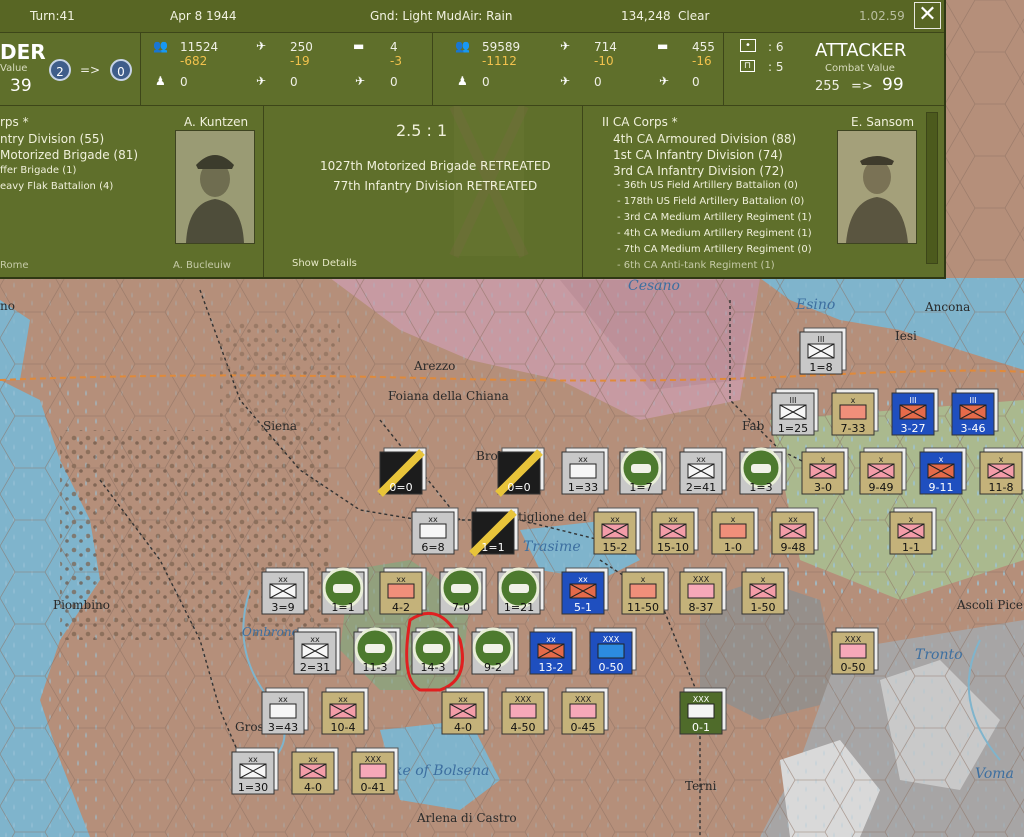 The height and width of the screenshot is (837, 1024). What do you see at coordinates (184, 82) in the screenshot?
I see `defender-men-b: 0` at bounding box center [184, 82].